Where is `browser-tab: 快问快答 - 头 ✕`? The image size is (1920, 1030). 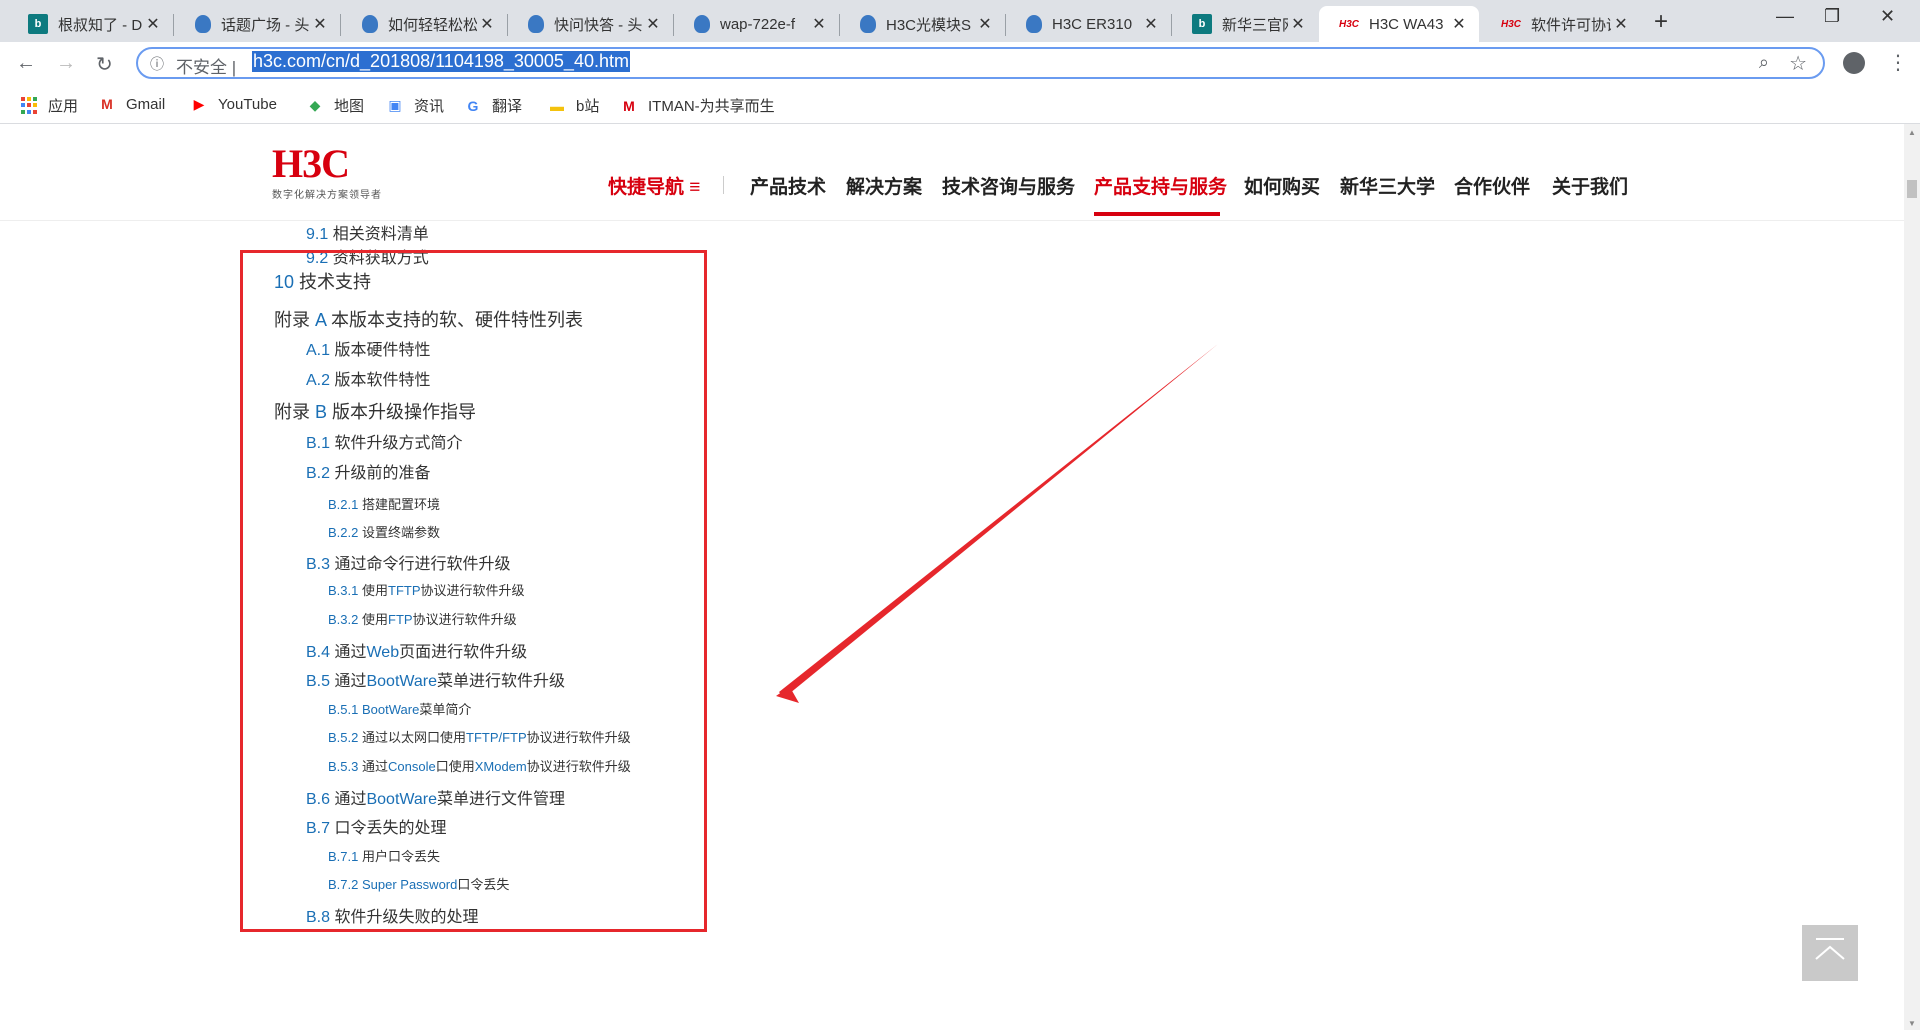 browser-tab: 快问快答 - 头 ✕ is located at coordinates (590, 24).